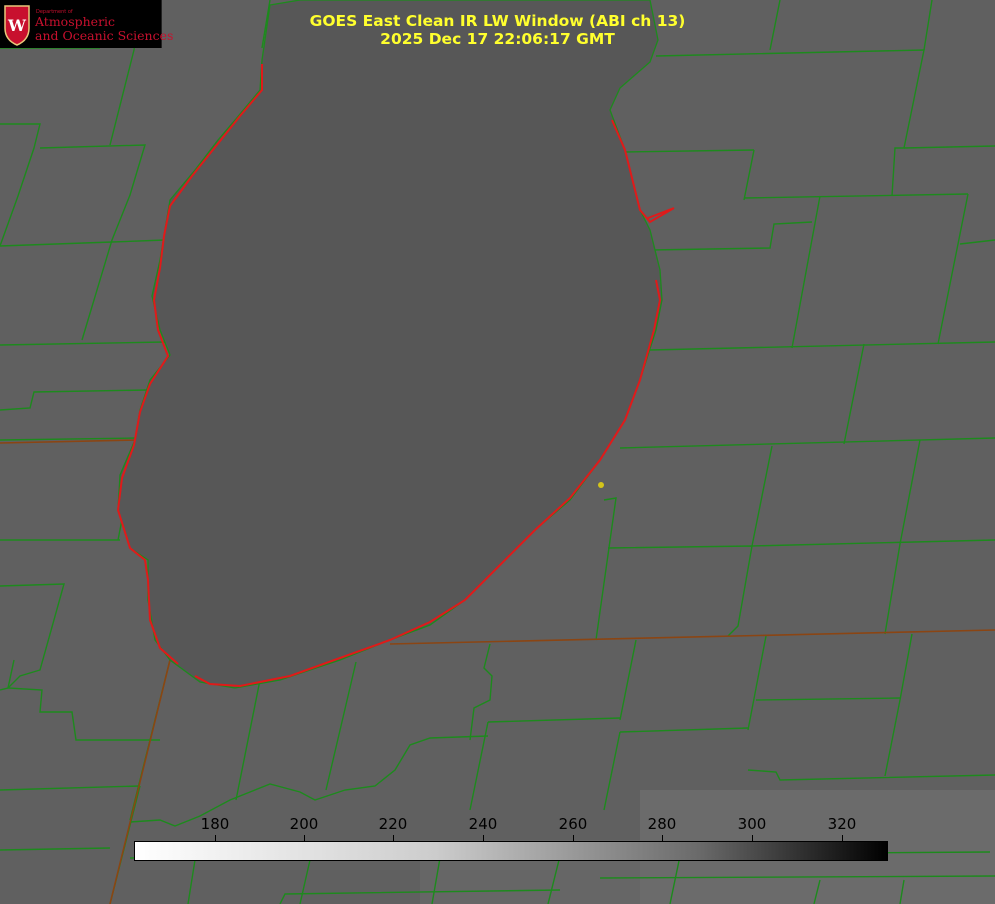  I want to click on colorbar-tick-label: 260, so click(573, 824).